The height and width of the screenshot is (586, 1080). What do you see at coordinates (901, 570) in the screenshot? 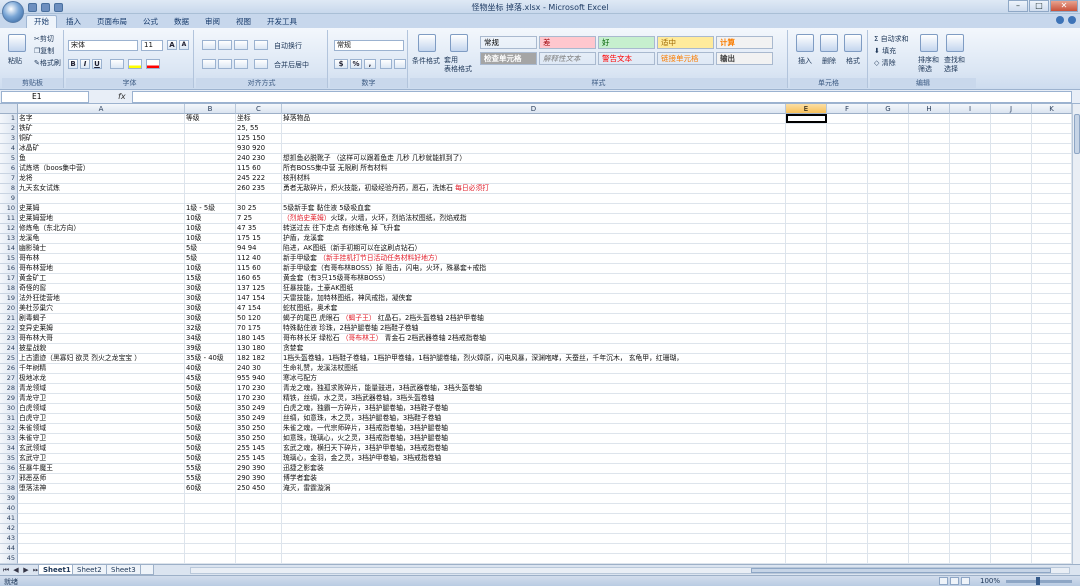
I see `horizontal-scroll-thumb` at bounding box center [901, 570].